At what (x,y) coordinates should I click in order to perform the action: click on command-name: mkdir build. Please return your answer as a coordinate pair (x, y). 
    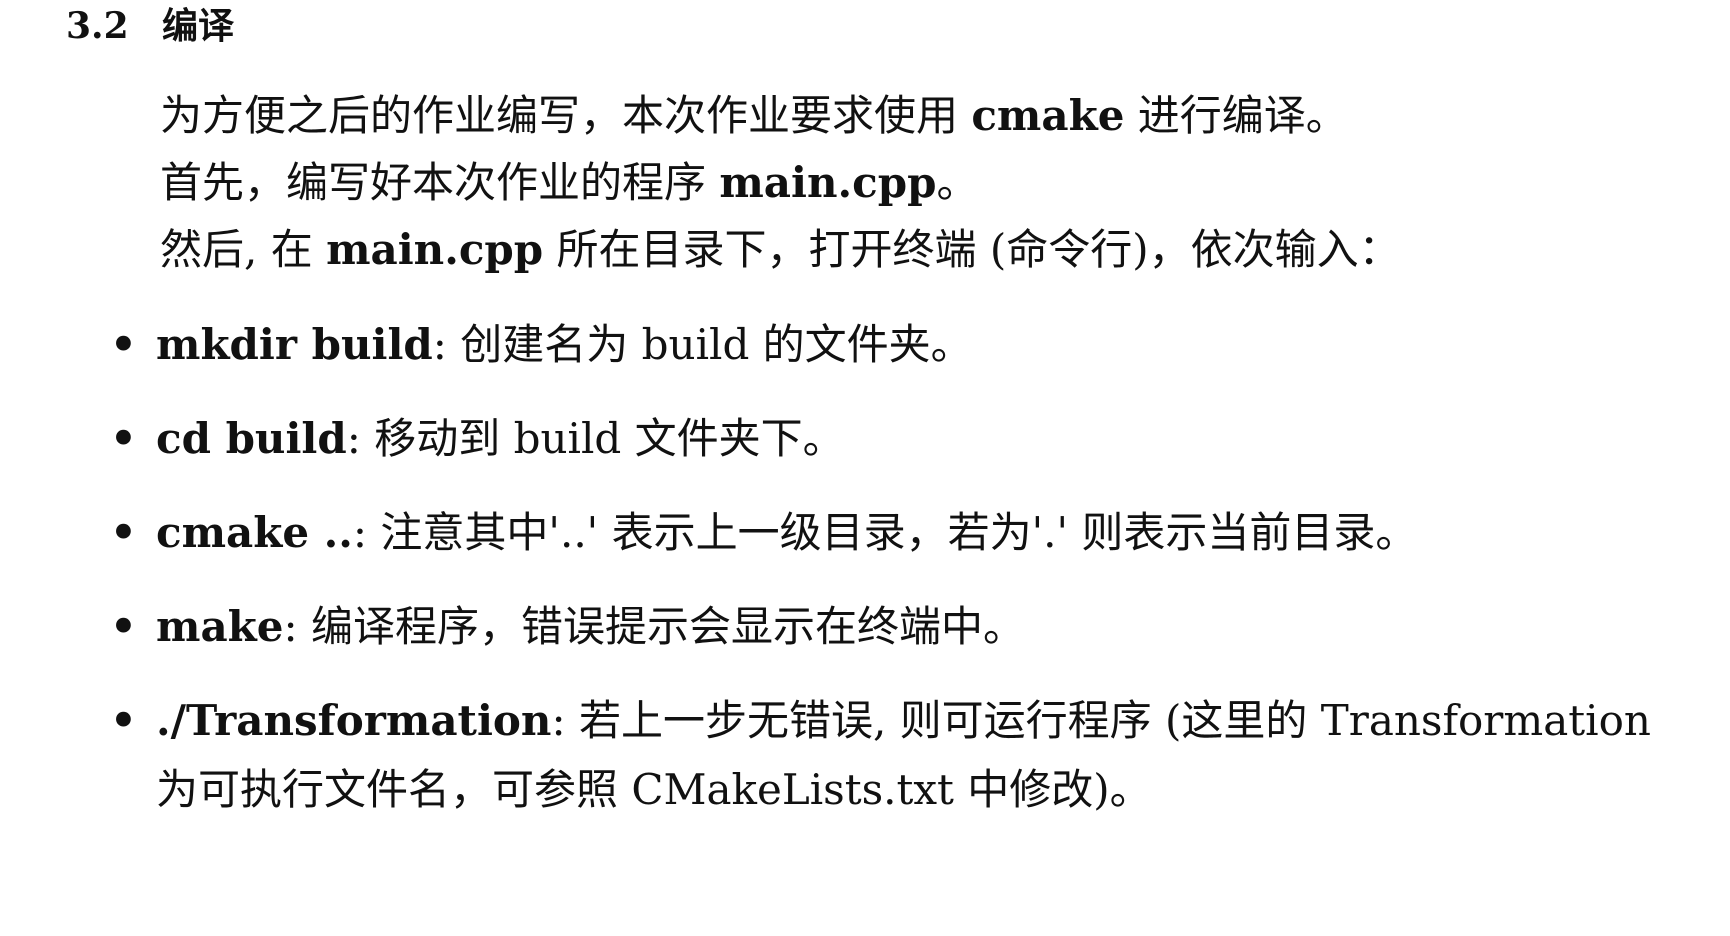
    Looking at the image, I should click on (294, 344).